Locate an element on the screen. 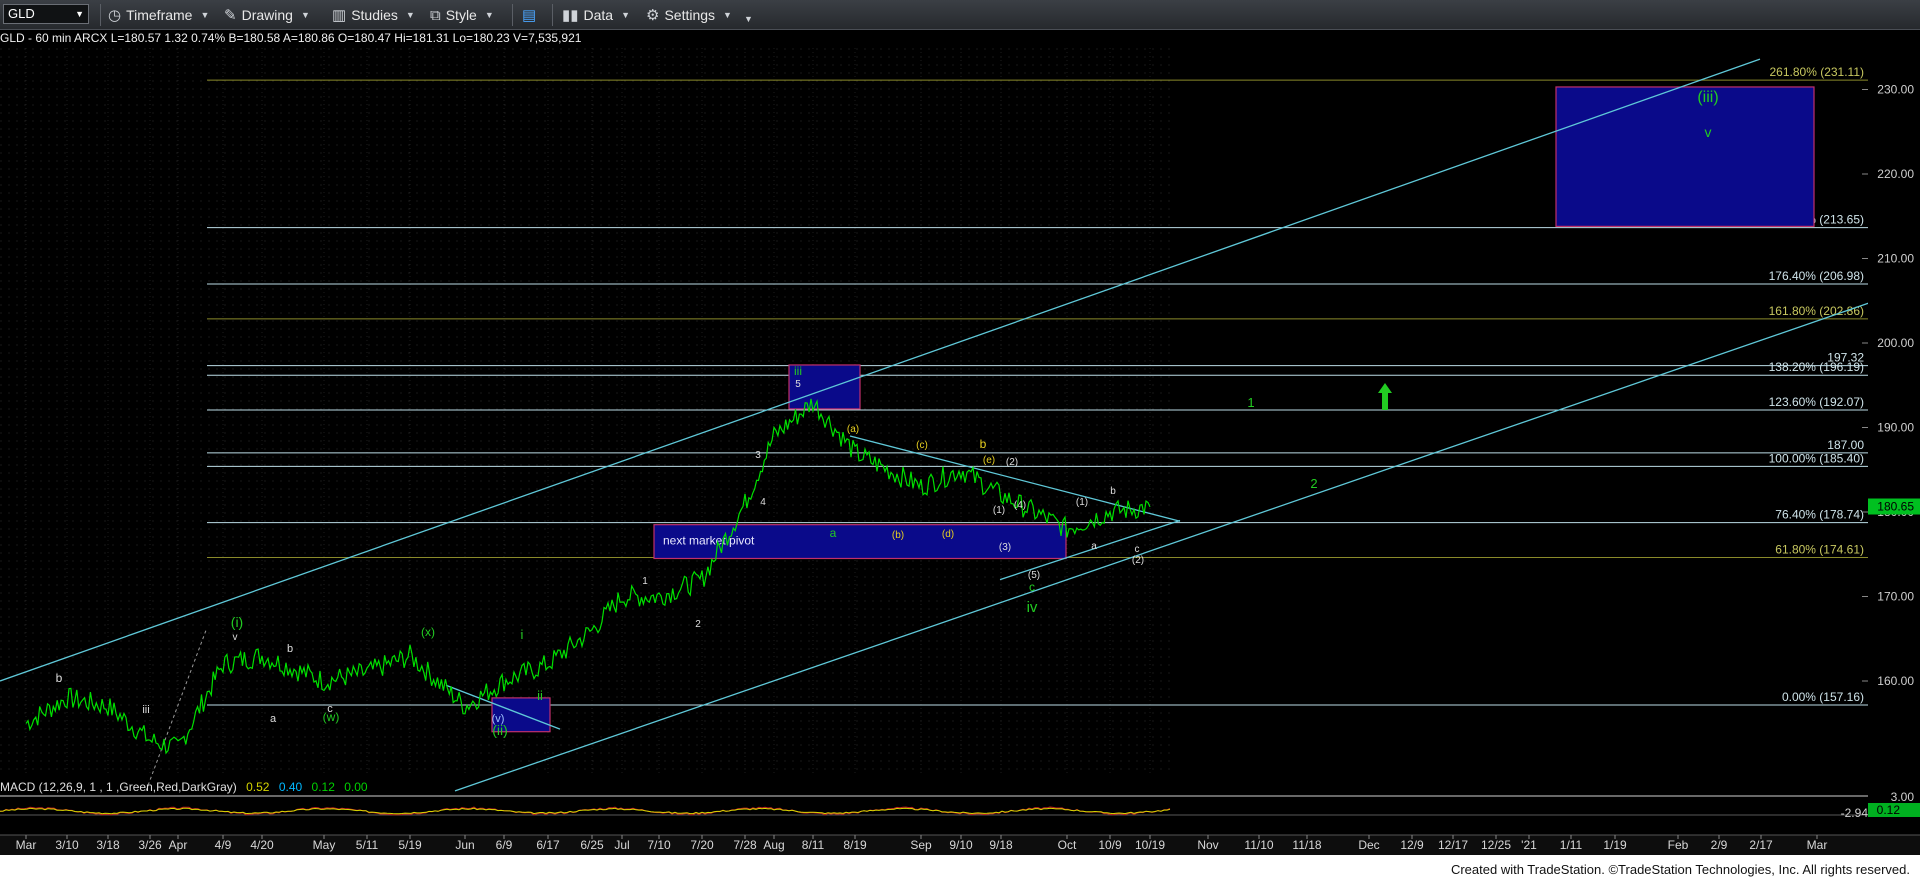 The width and height of the screenshot is (1920, 879). layout-icon: ▤ is located at coordinates (529, 15).